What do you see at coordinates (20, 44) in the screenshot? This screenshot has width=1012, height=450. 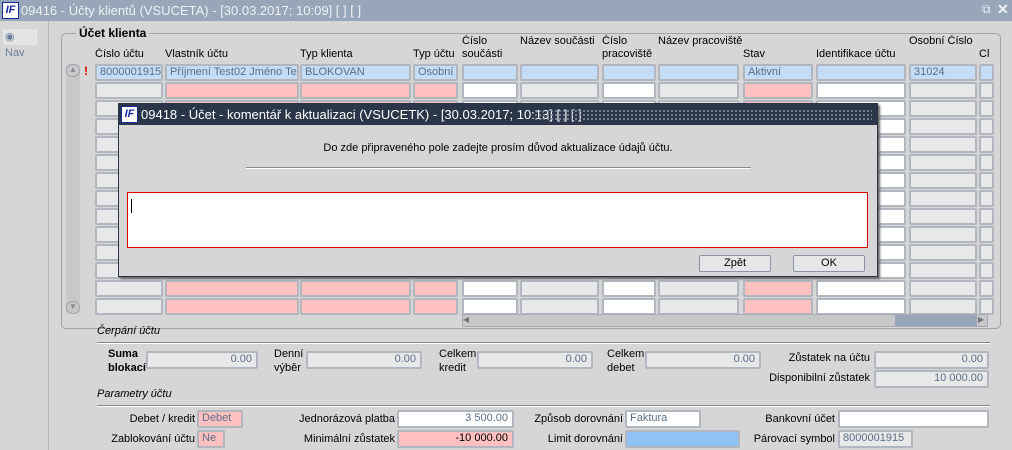 I see `nav-button: ◉ Nav` at bounding box center [20, 44].